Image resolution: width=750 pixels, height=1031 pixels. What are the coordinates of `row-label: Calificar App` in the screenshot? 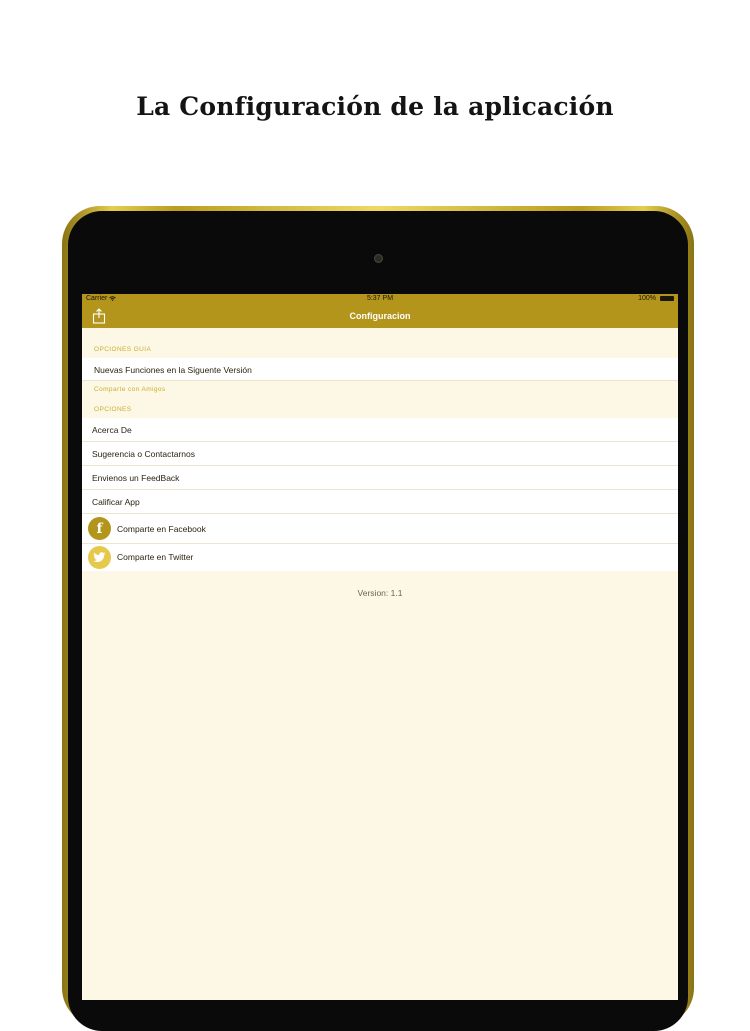 It's located at (116, 502).